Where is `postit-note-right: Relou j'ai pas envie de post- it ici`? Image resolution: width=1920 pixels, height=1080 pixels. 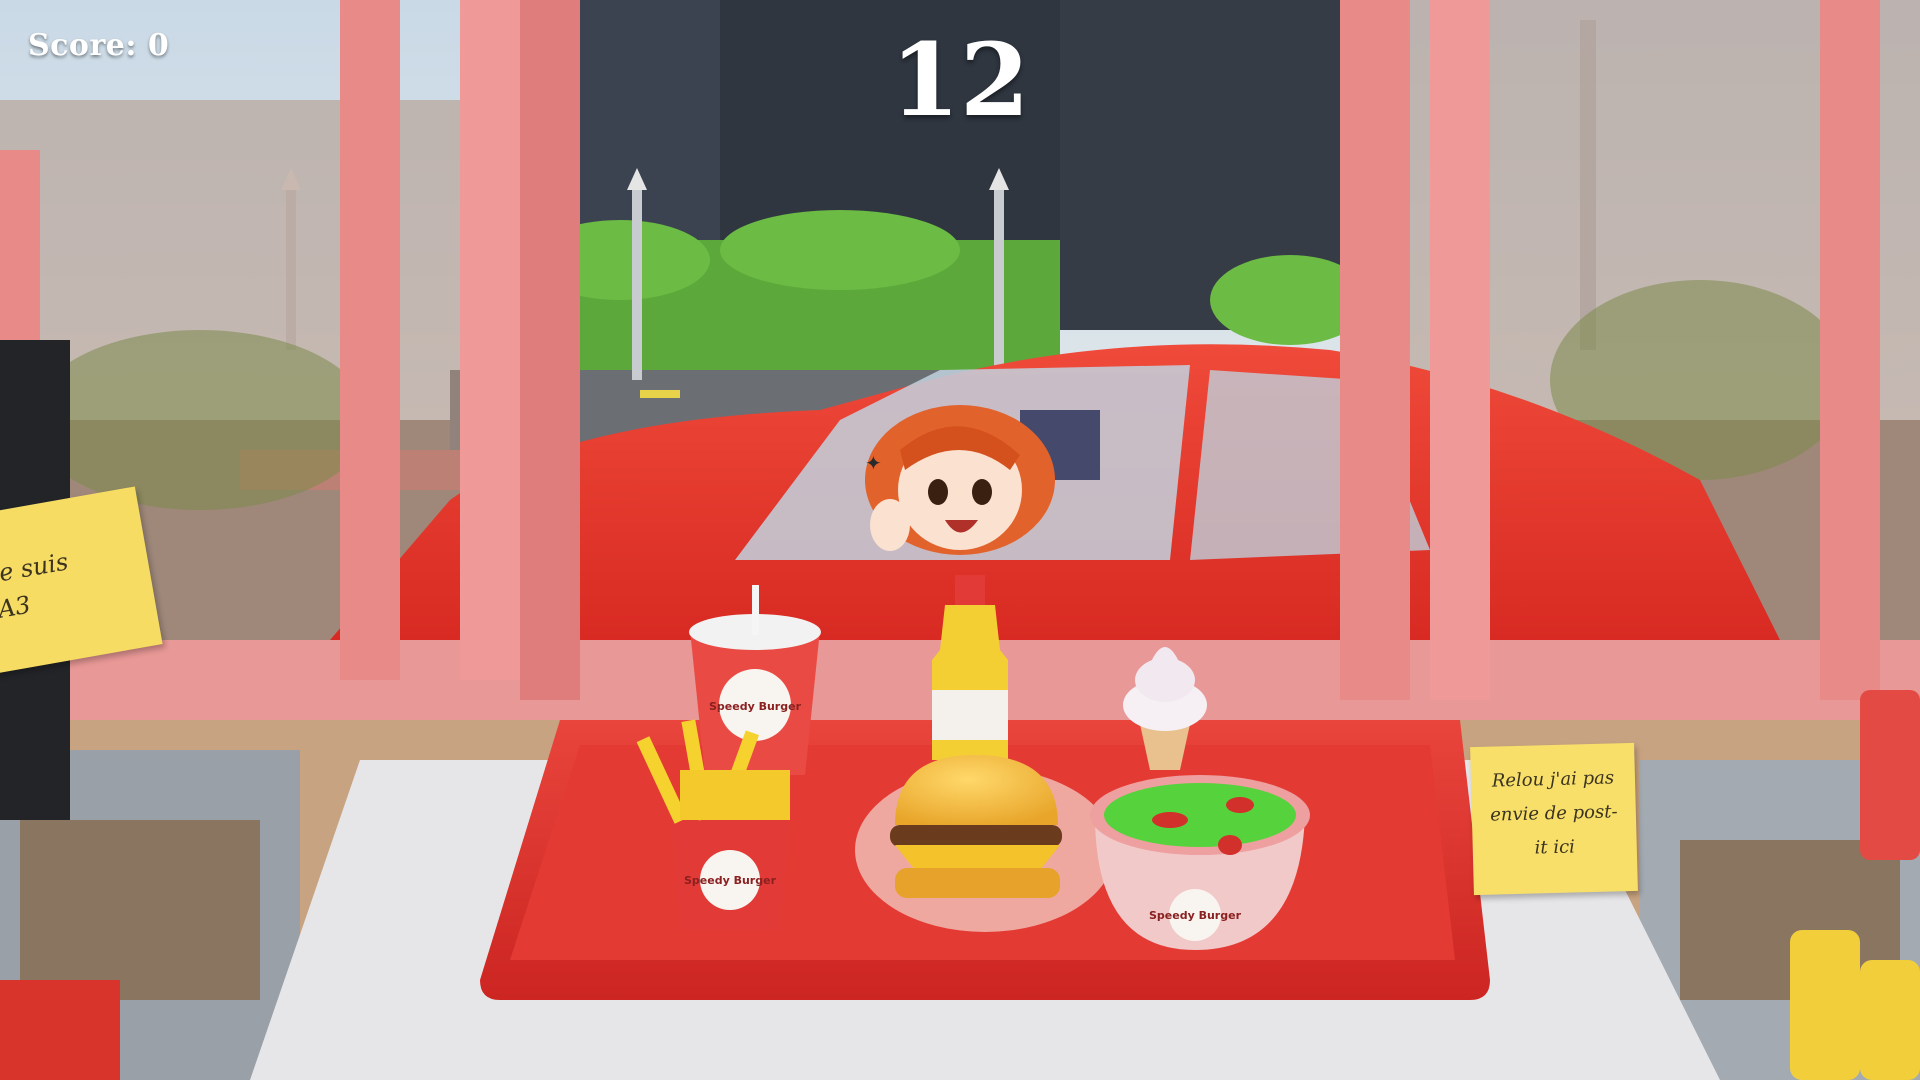
postit-note-right: Relou j'ai pas envie de post- it ici is located at coordinates (1554, 819).